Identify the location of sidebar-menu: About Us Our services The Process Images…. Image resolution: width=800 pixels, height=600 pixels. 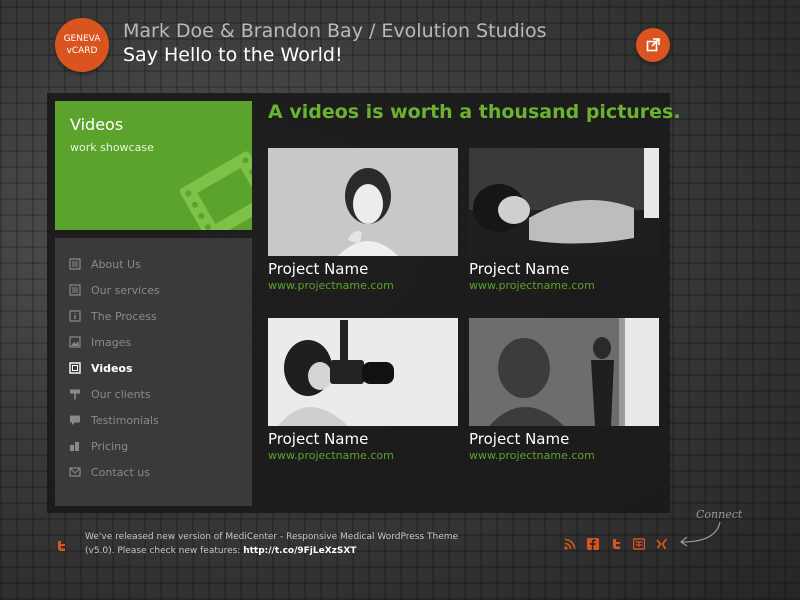
(153, 372).